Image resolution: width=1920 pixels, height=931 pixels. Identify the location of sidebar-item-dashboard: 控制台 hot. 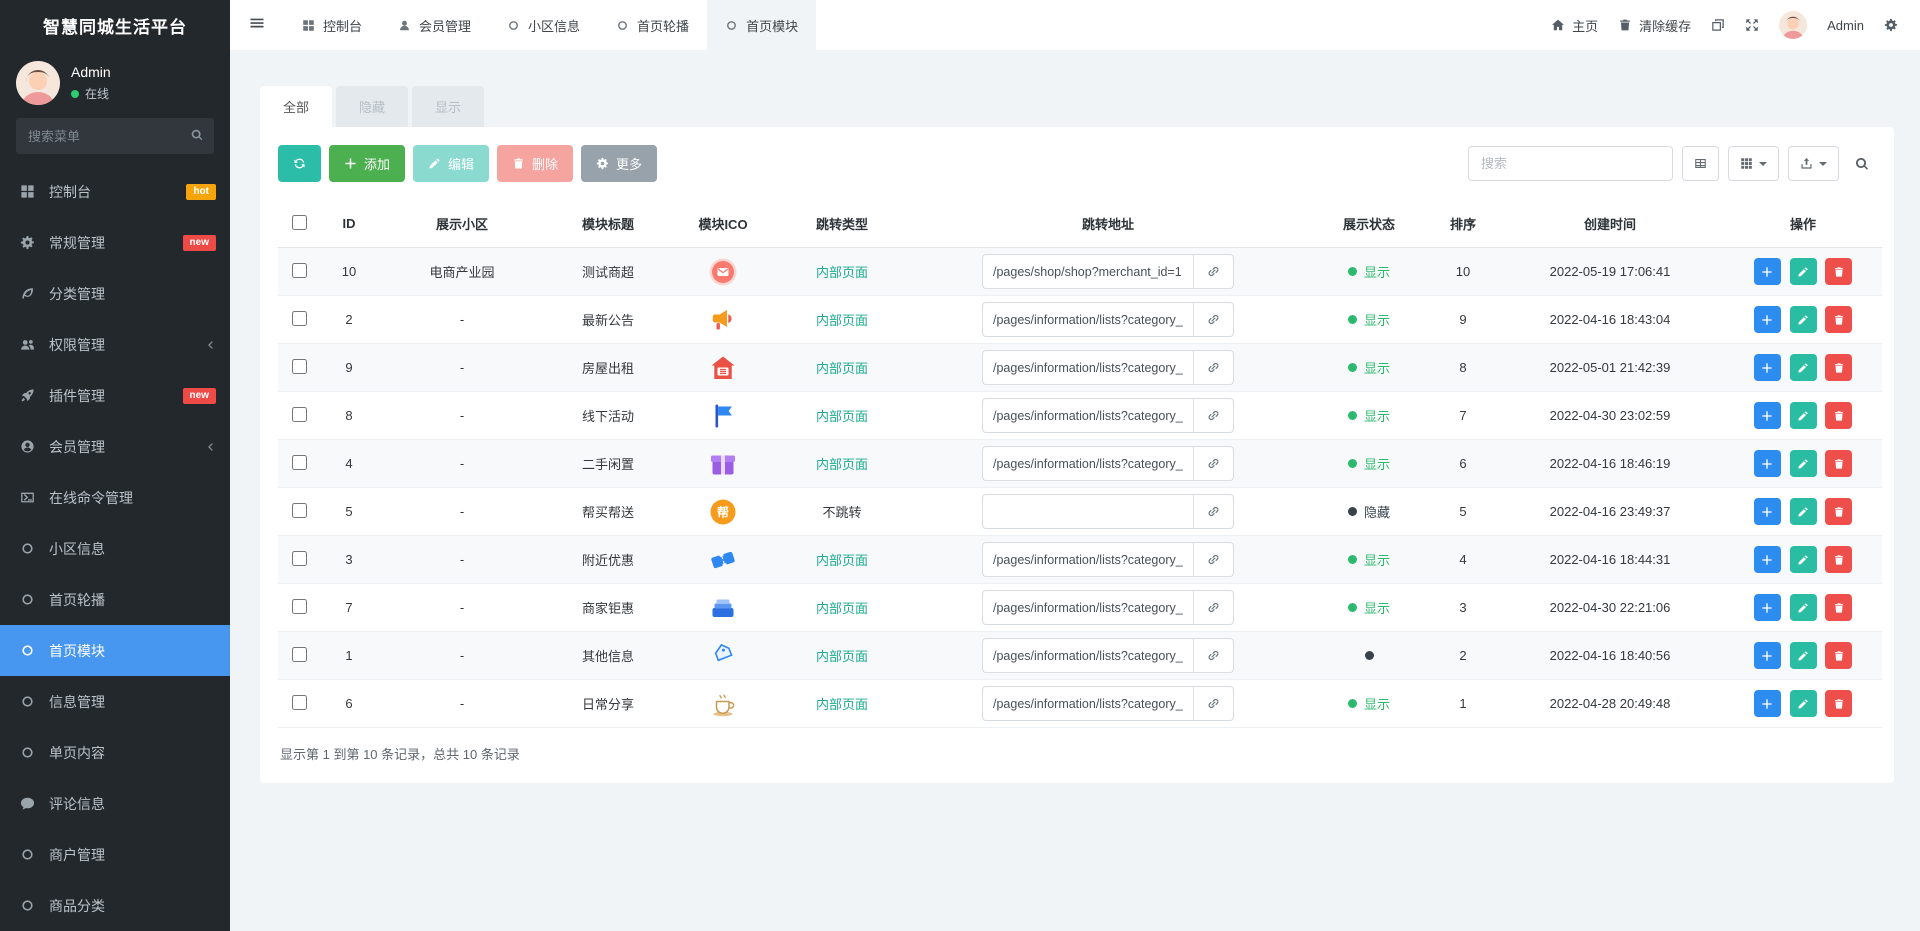
(115, 191).